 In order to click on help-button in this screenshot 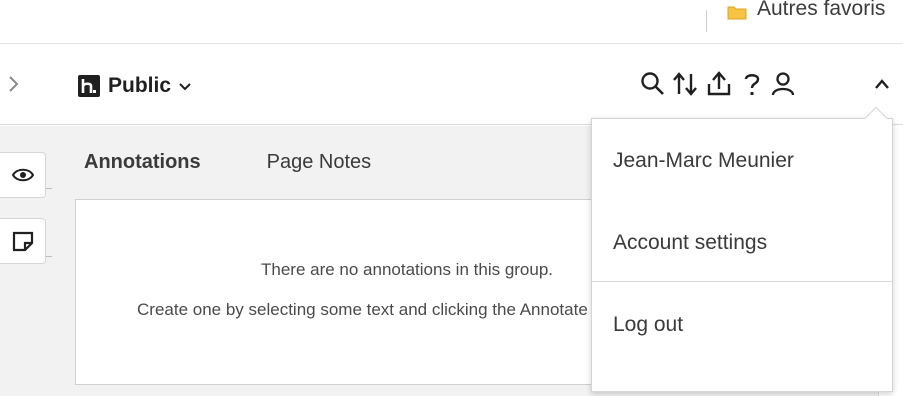, I will do `click(752, 84)`.